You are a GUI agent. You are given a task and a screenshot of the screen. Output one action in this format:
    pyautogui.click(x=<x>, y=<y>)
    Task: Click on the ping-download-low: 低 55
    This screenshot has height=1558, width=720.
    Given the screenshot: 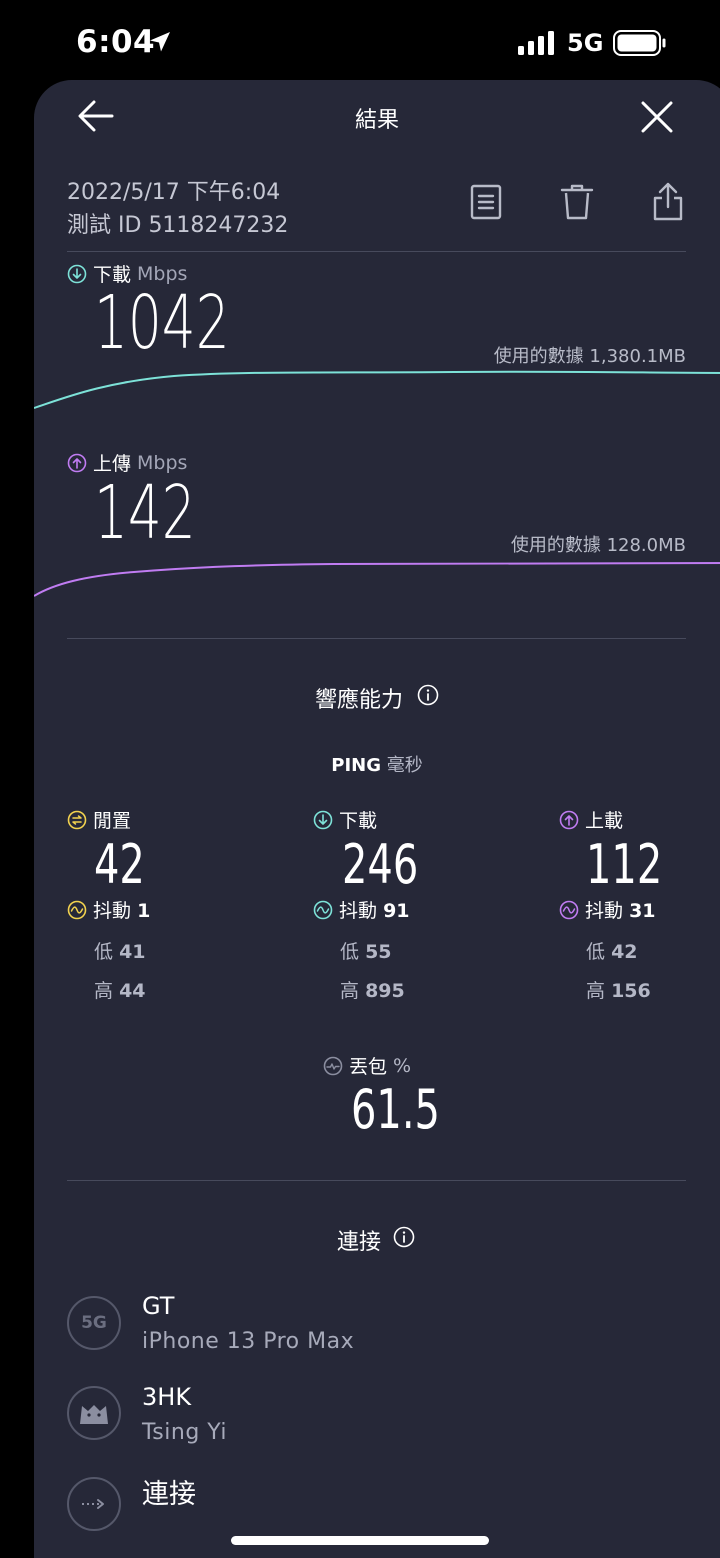 What is the action you would take?
    pyautogui.click(x=366, y=952)
    